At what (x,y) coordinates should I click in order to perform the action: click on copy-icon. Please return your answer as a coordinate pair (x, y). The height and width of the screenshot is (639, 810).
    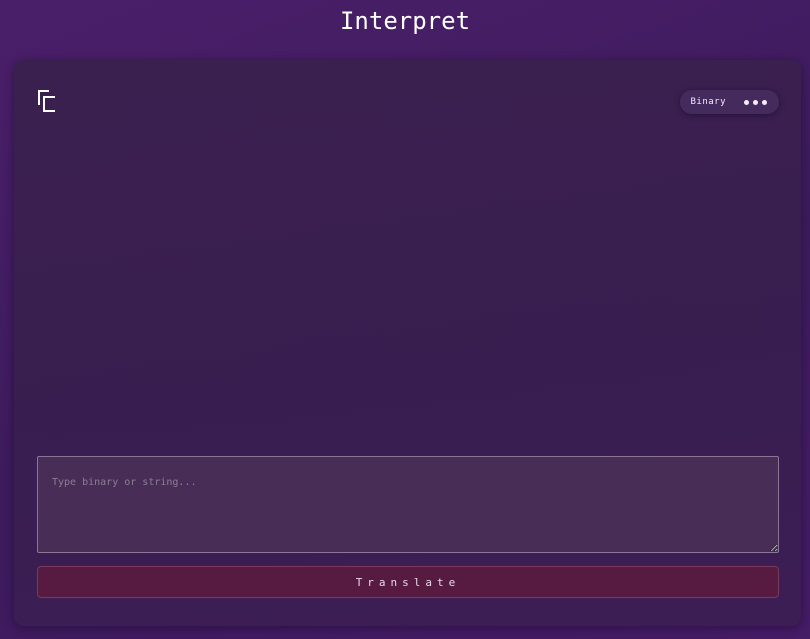
    Looking at the image, I should click on (46, 101).